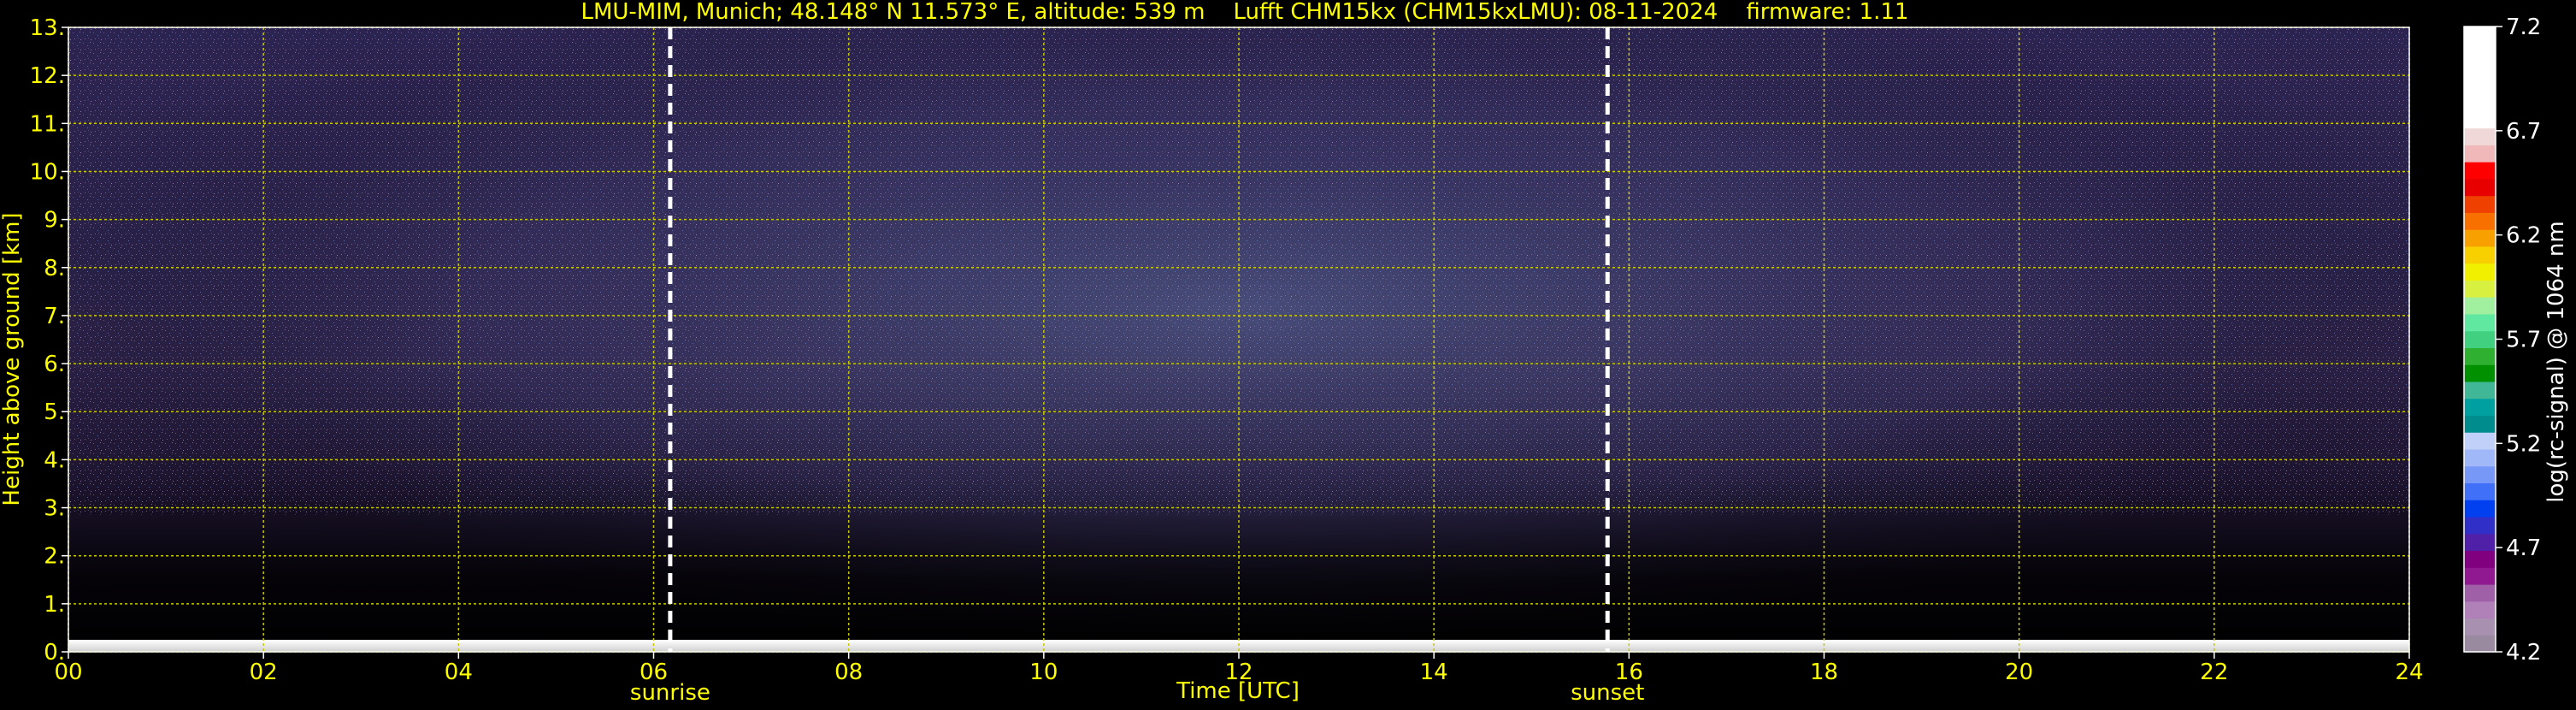 This screenshot has width=2576, height=710. I want to click on y-tick-label: 13., so click(47, 28).